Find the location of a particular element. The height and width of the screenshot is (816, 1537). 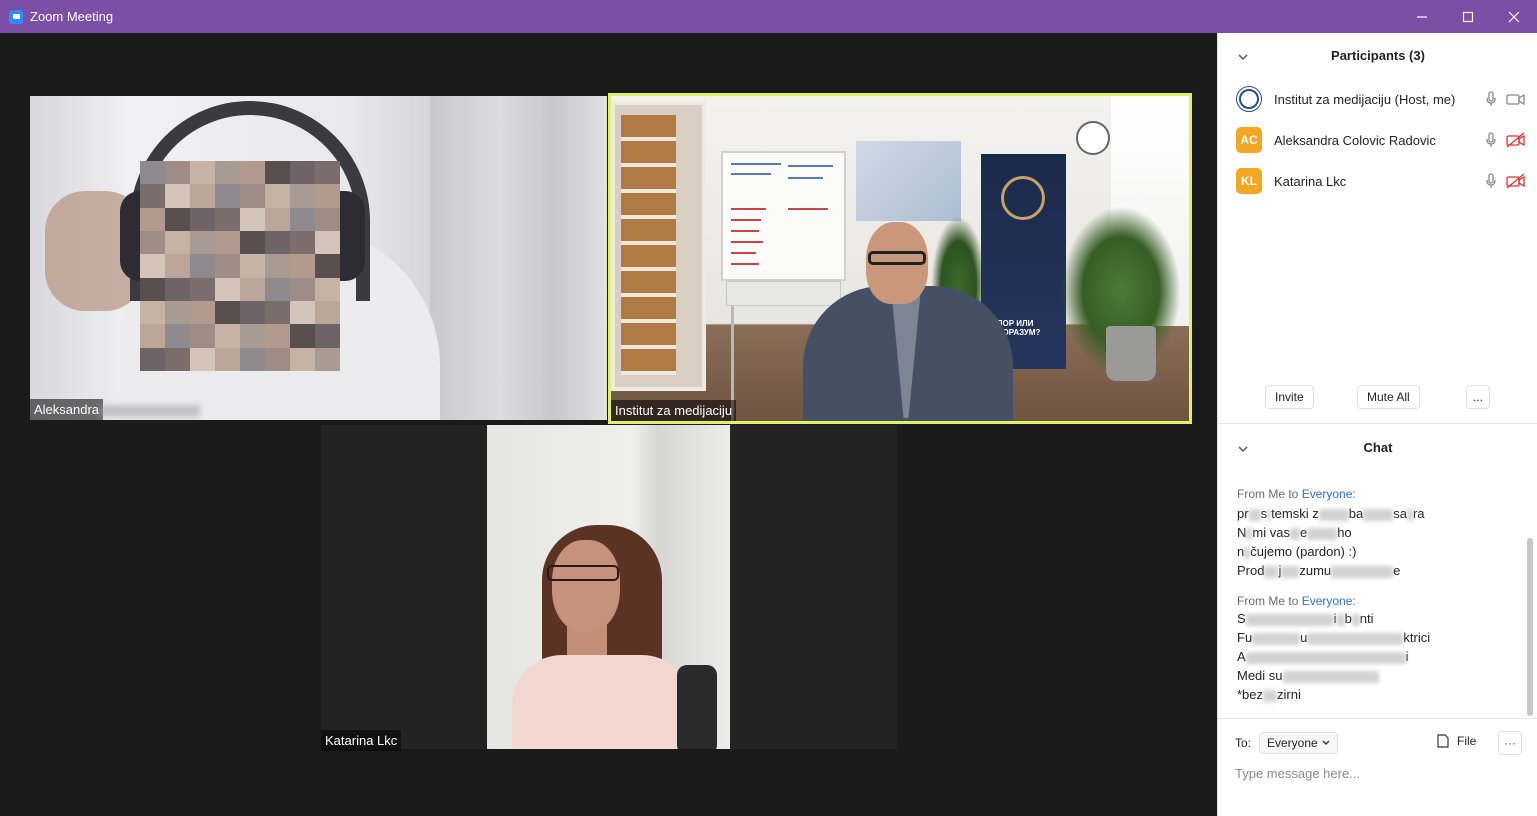

minimize-button is located at coordinates (1421, 16).